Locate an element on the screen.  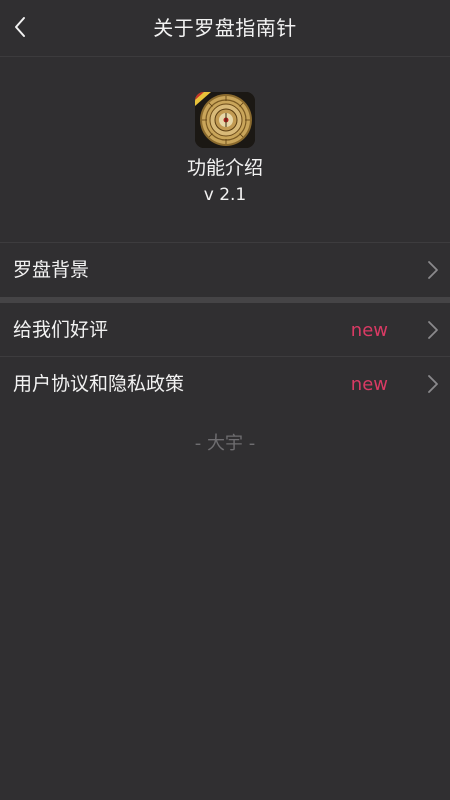
menu-item-user-agreement-privacy: 用户协议和隐私政策 new is located at coordinates (225, 384).